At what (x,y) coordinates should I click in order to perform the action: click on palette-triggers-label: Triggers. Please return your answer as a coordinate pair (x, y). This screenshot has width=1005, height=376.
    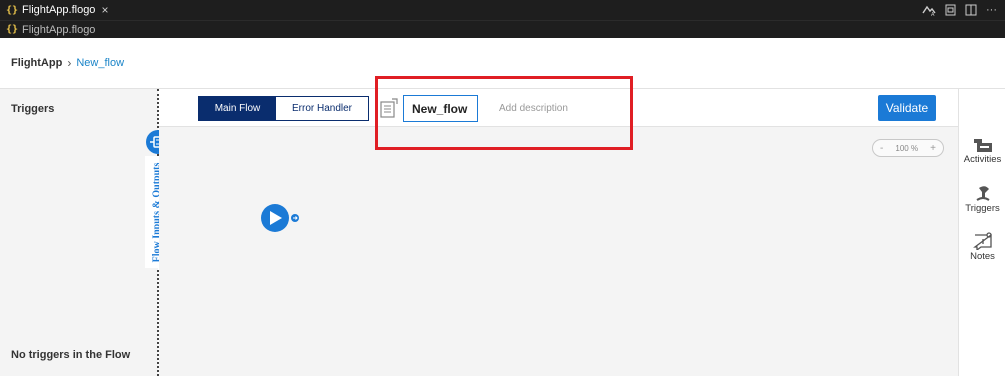
    Looking at the image, I should click on (982, 208).